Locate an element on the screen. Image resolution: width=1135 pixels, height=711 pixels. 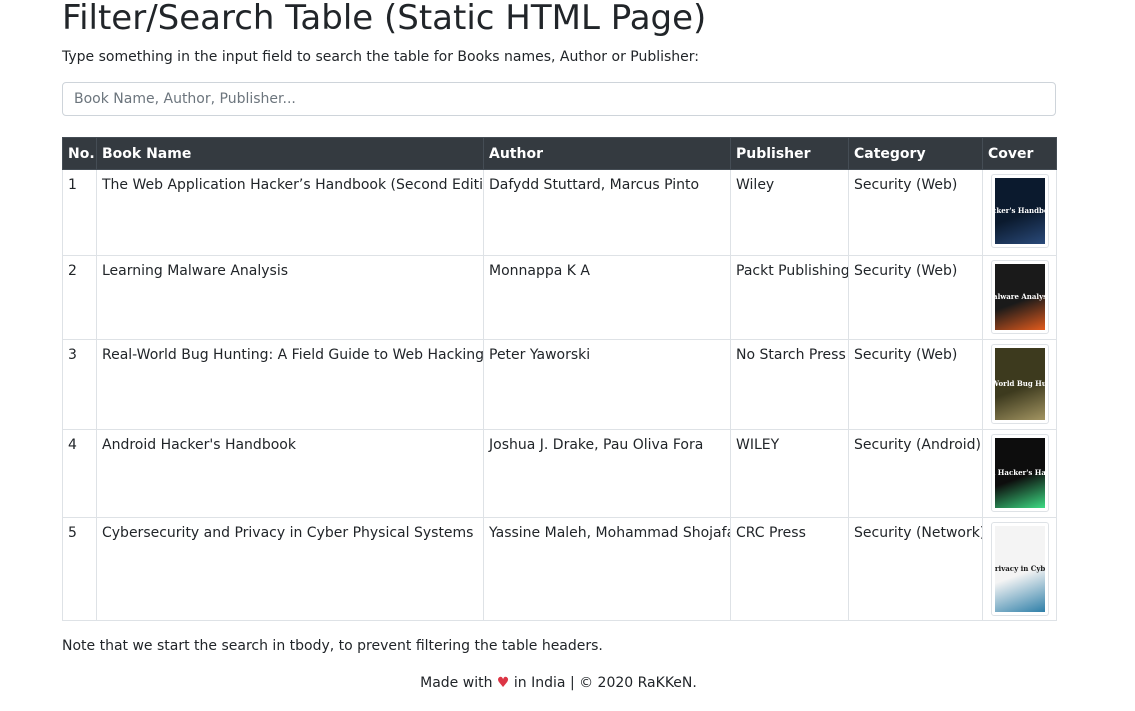
cell-category: Security (Network) is located at coordinates (915, 569).